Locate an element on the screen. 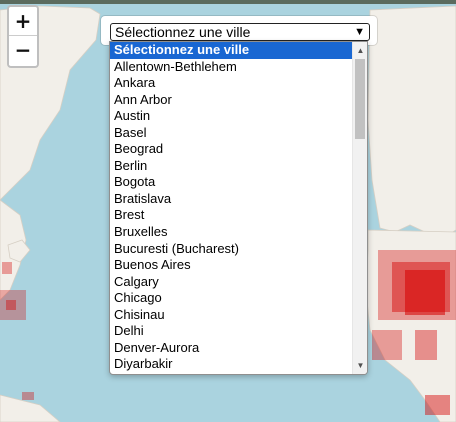 Image resolution: width=456 pixels, height=422 pixels. city-option: Chicago is located at coordinates (231, 298).